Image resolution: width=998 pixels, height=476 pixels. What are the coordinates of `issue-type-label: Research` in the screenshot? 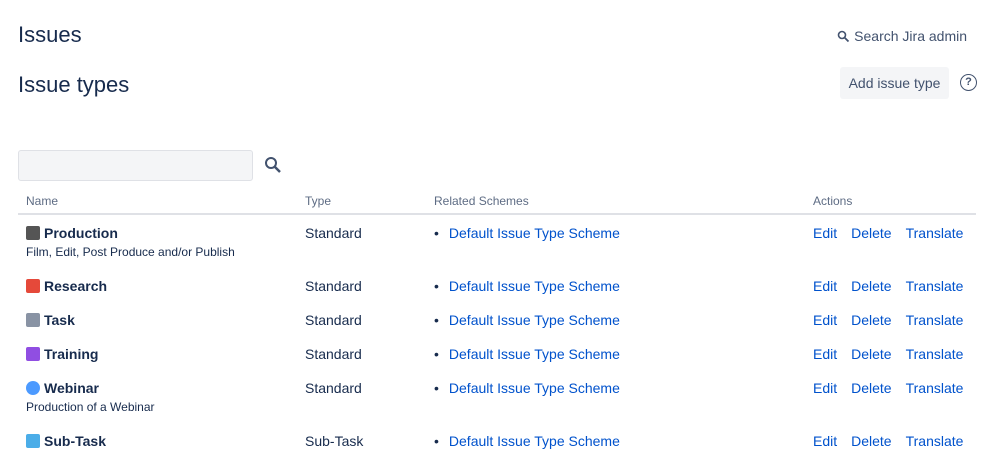 It's located at (76, 286).